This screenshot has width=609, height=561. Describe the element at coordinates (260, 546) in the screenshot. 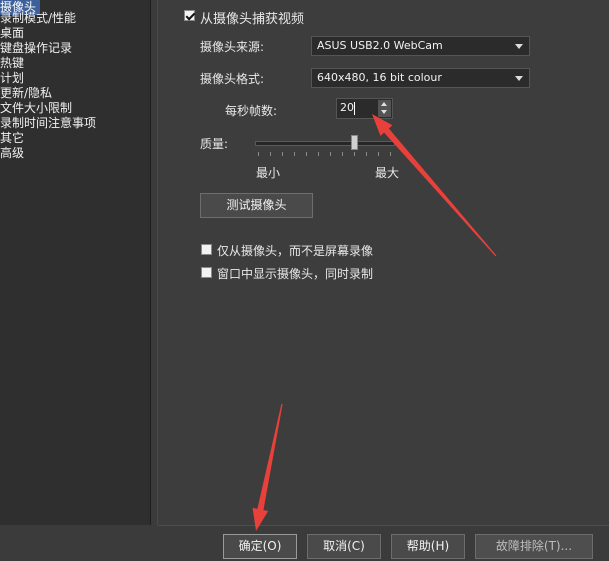

I see `ok-button: 确定(O)` at that location.